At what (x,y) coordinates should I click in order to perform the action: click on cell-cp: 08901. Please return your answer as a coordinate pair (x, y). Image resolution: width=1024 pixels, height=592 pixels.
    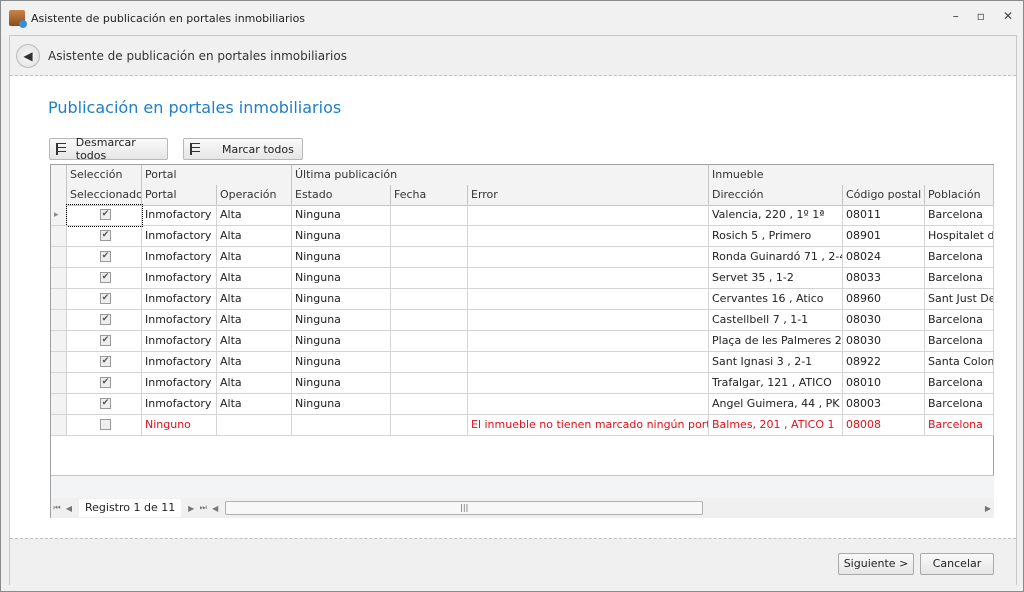
    Looking at the image, I should click on (884, 236).